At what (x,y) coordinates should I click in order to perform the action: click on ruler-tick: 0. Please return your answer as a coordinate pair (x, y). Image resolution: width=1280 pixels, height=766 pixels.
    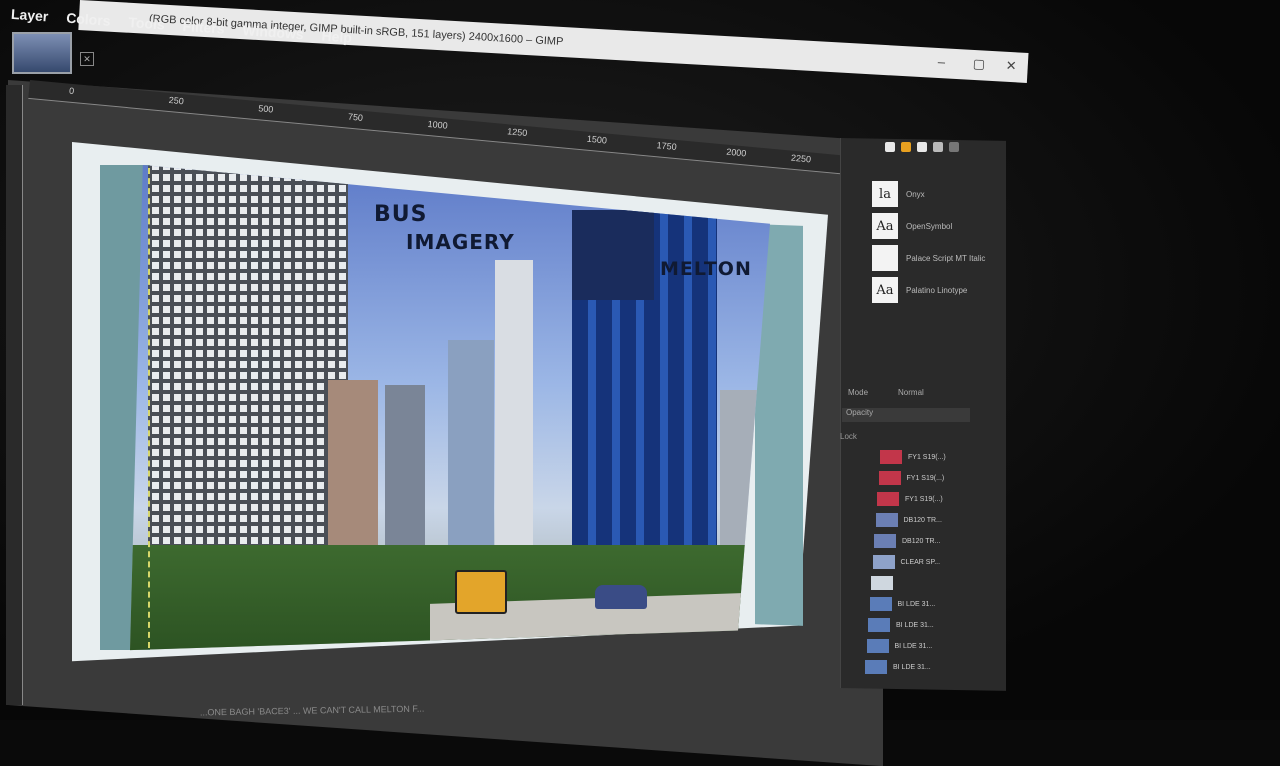
    Looking at the image, I should click on (71, 91).